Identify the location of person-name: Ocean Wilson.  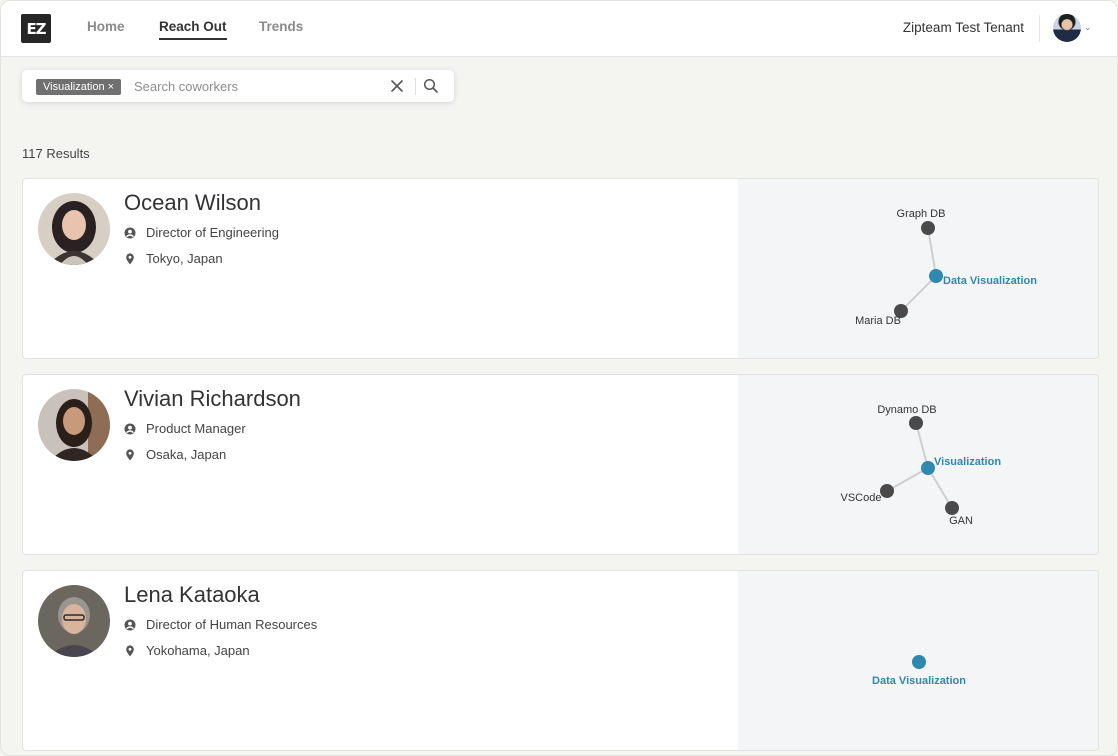
(192, 203).